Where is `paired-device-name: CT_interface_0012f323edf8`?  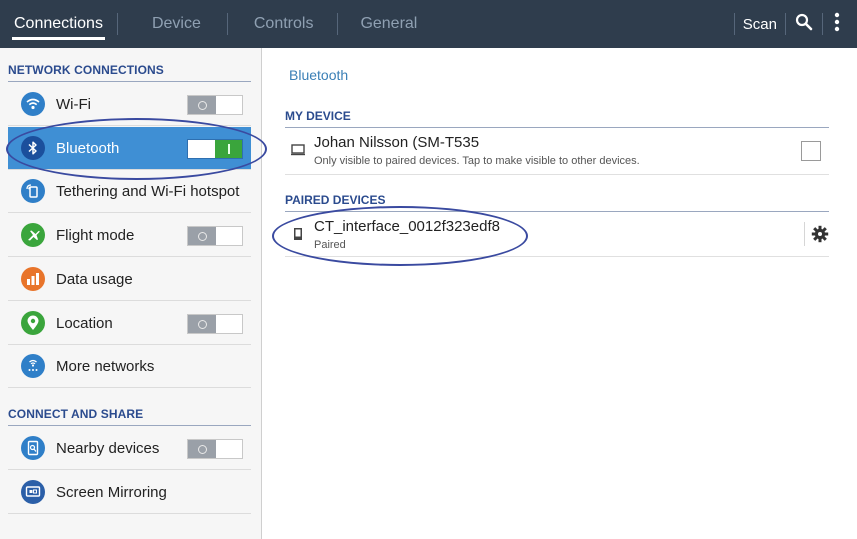
paired-device-name: CT_interface_0012f323edf8 is located at coordinates (407, 226).